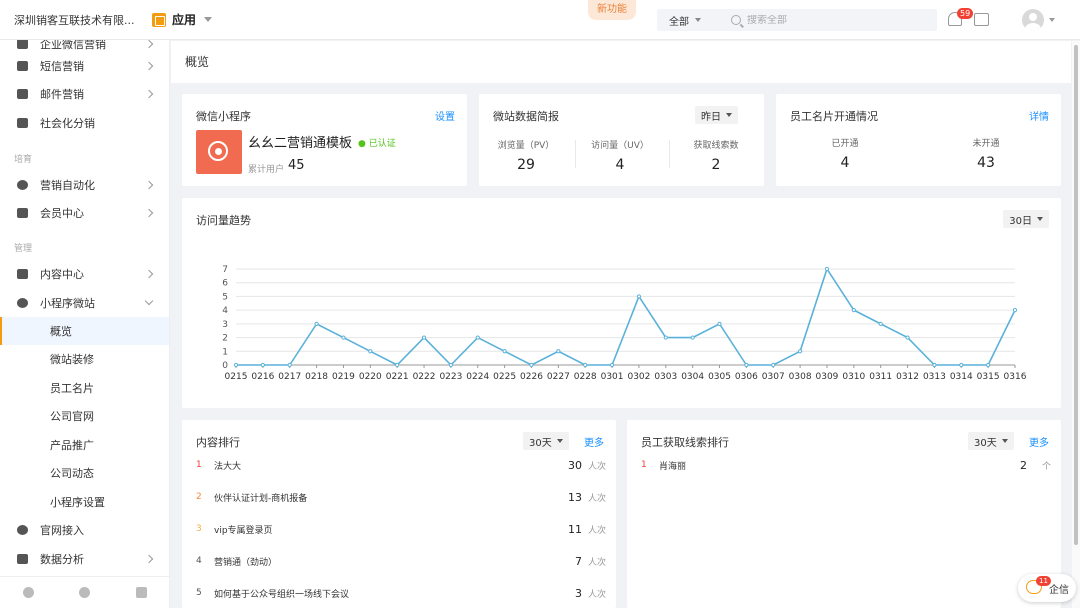  I want to click on x-tick-label: 0228, so click(585, 377).